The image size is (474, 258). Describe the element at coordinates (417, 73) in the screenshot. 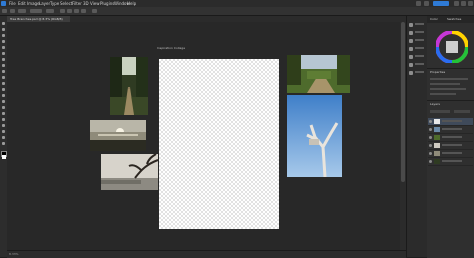

I see `channels-panel-icon` at that location.